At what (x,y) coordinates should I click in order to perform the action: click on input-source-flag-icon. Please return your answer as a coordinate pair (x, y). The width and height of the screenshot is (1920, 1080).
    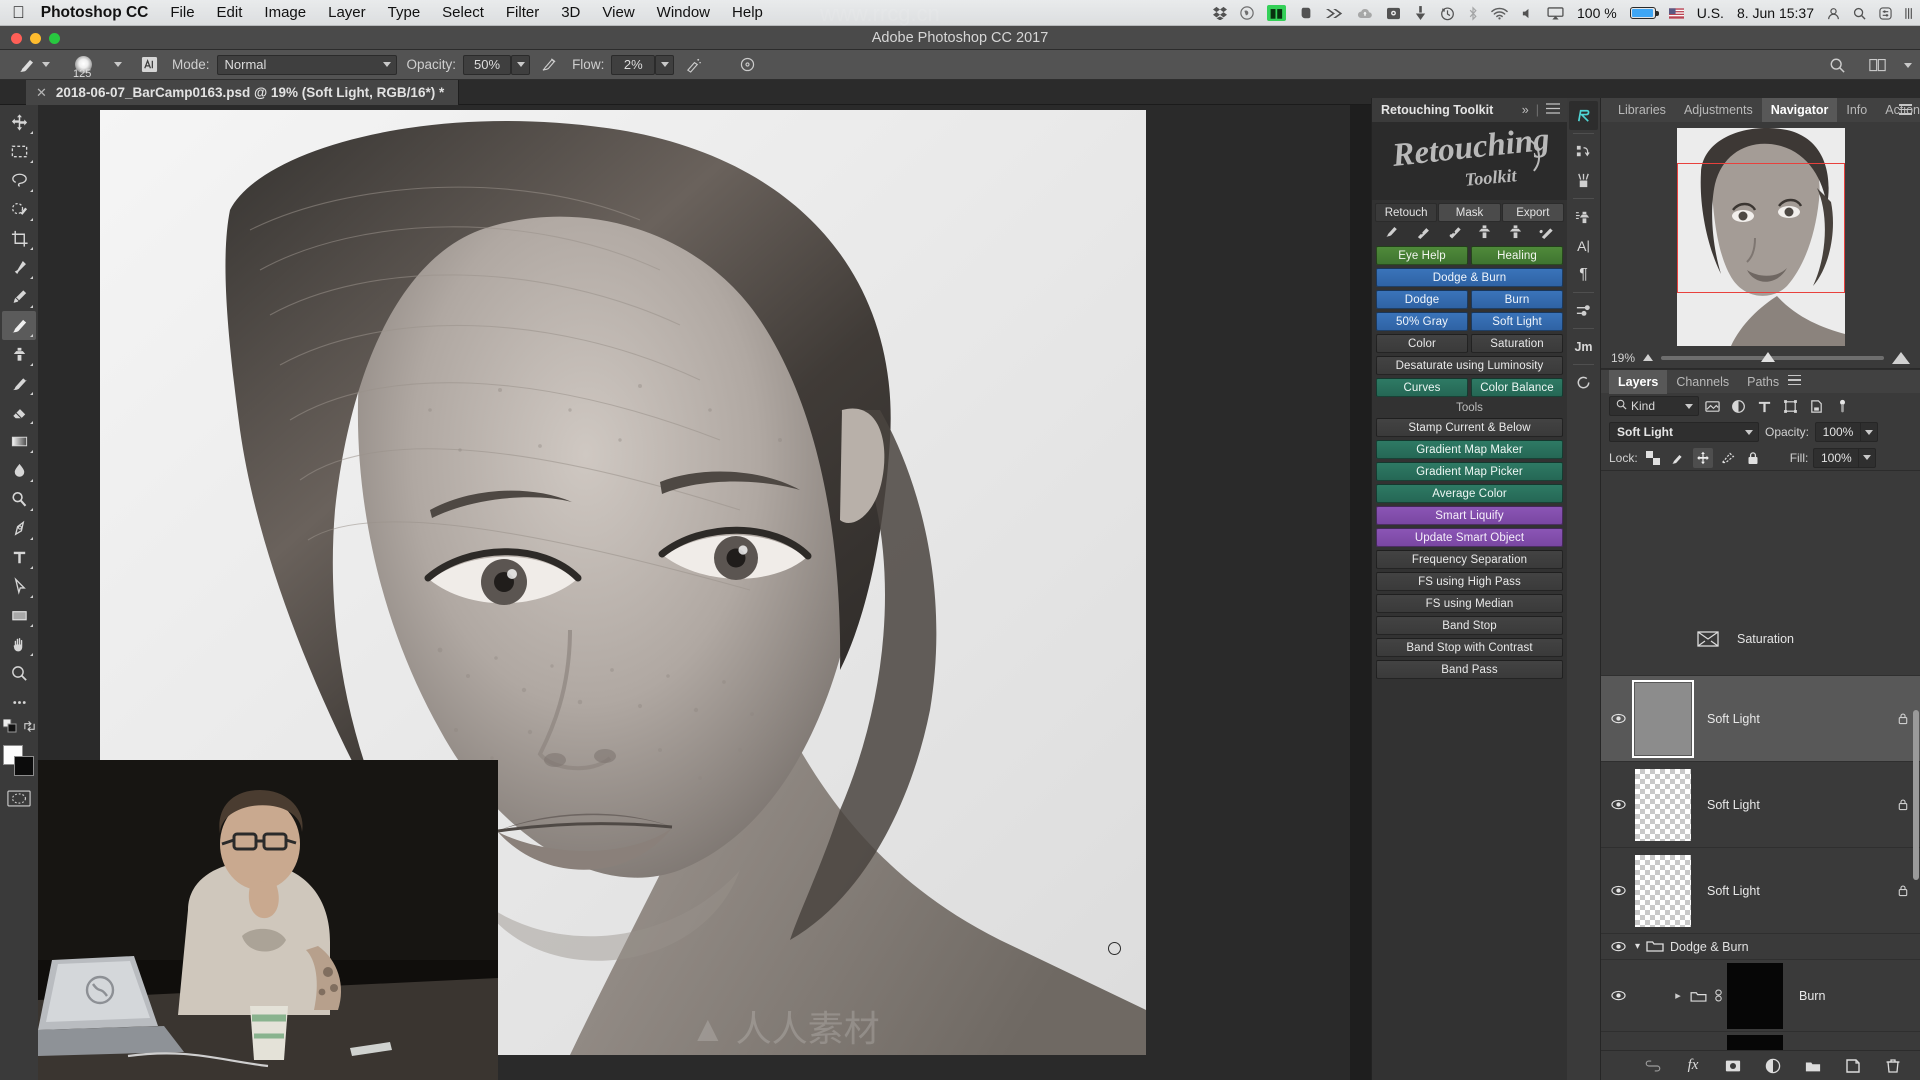
    Looking at the image, I should click on (1676, 13).